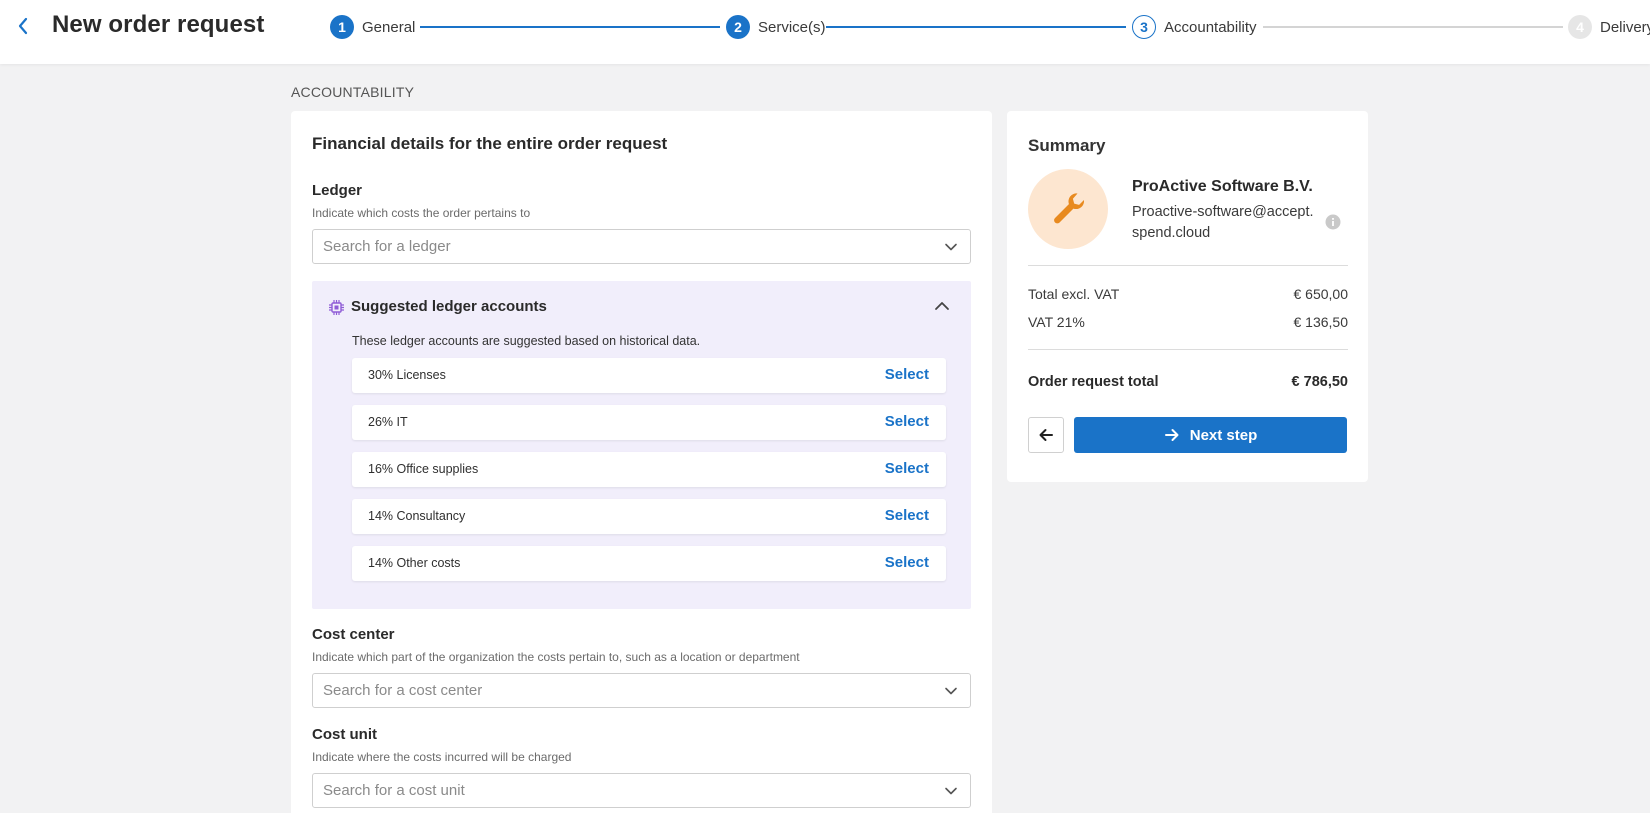 The image size is (1650, 813). Describe the element at coordinates (649, 469) in the screenshot. I see `suggestion-row: 16% Office supplies Select` at that location.